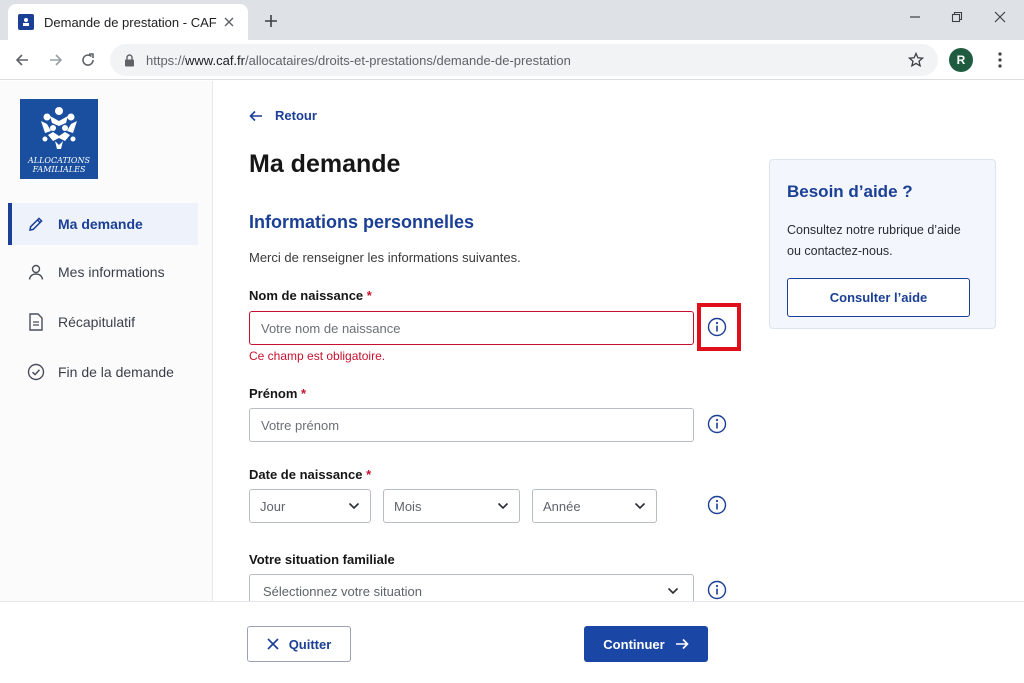 Image resolution: width=1024 pixels, height=683 pixels. What do you see at coordinates (310, 295) in the screenshot?
I see `birth-name-label: Nom de naissance *` at bounding box center [310, 295].